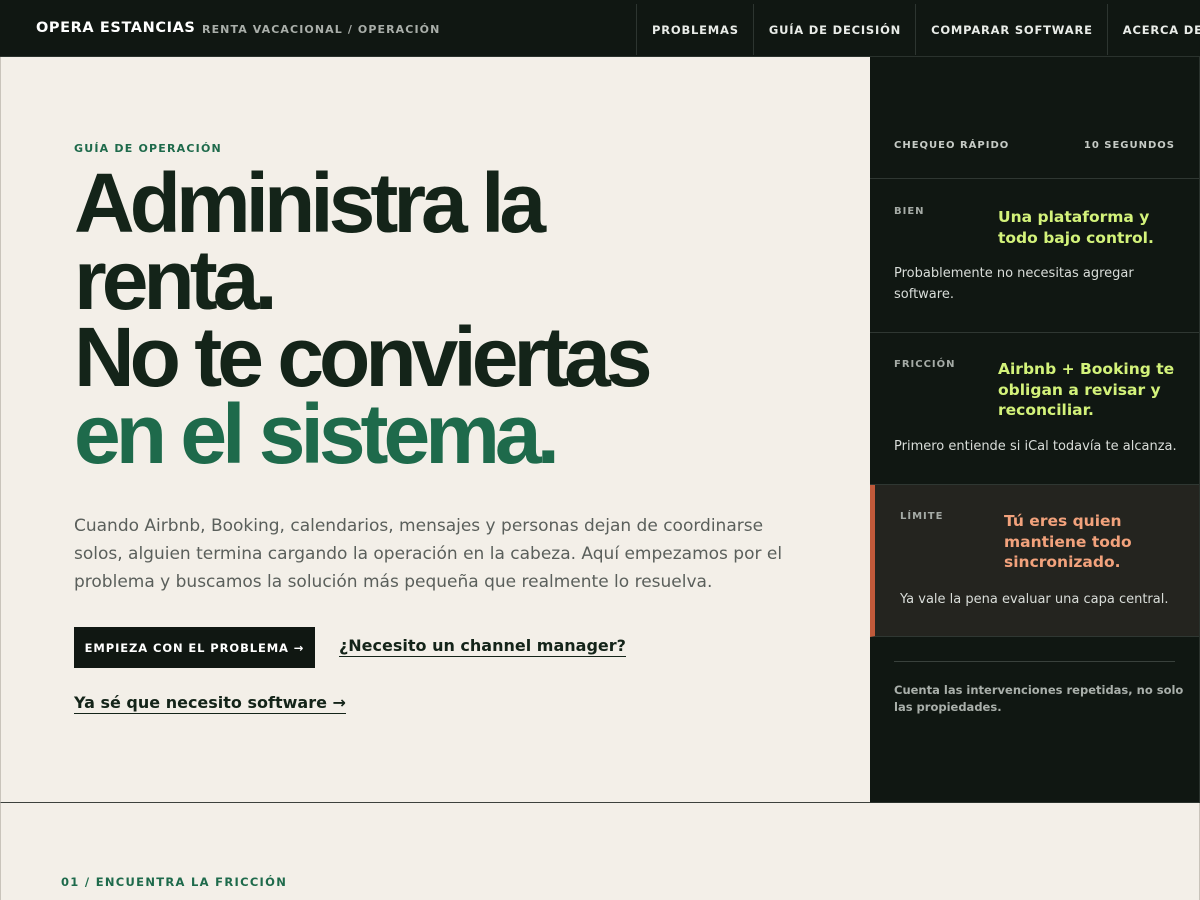 The height and width of the screenshot is (900, 1200). Describe the element at coordinates (115, 28) in the screenshot. I see `brand-logo-text: OPERA ESTANCIAS` at that location.